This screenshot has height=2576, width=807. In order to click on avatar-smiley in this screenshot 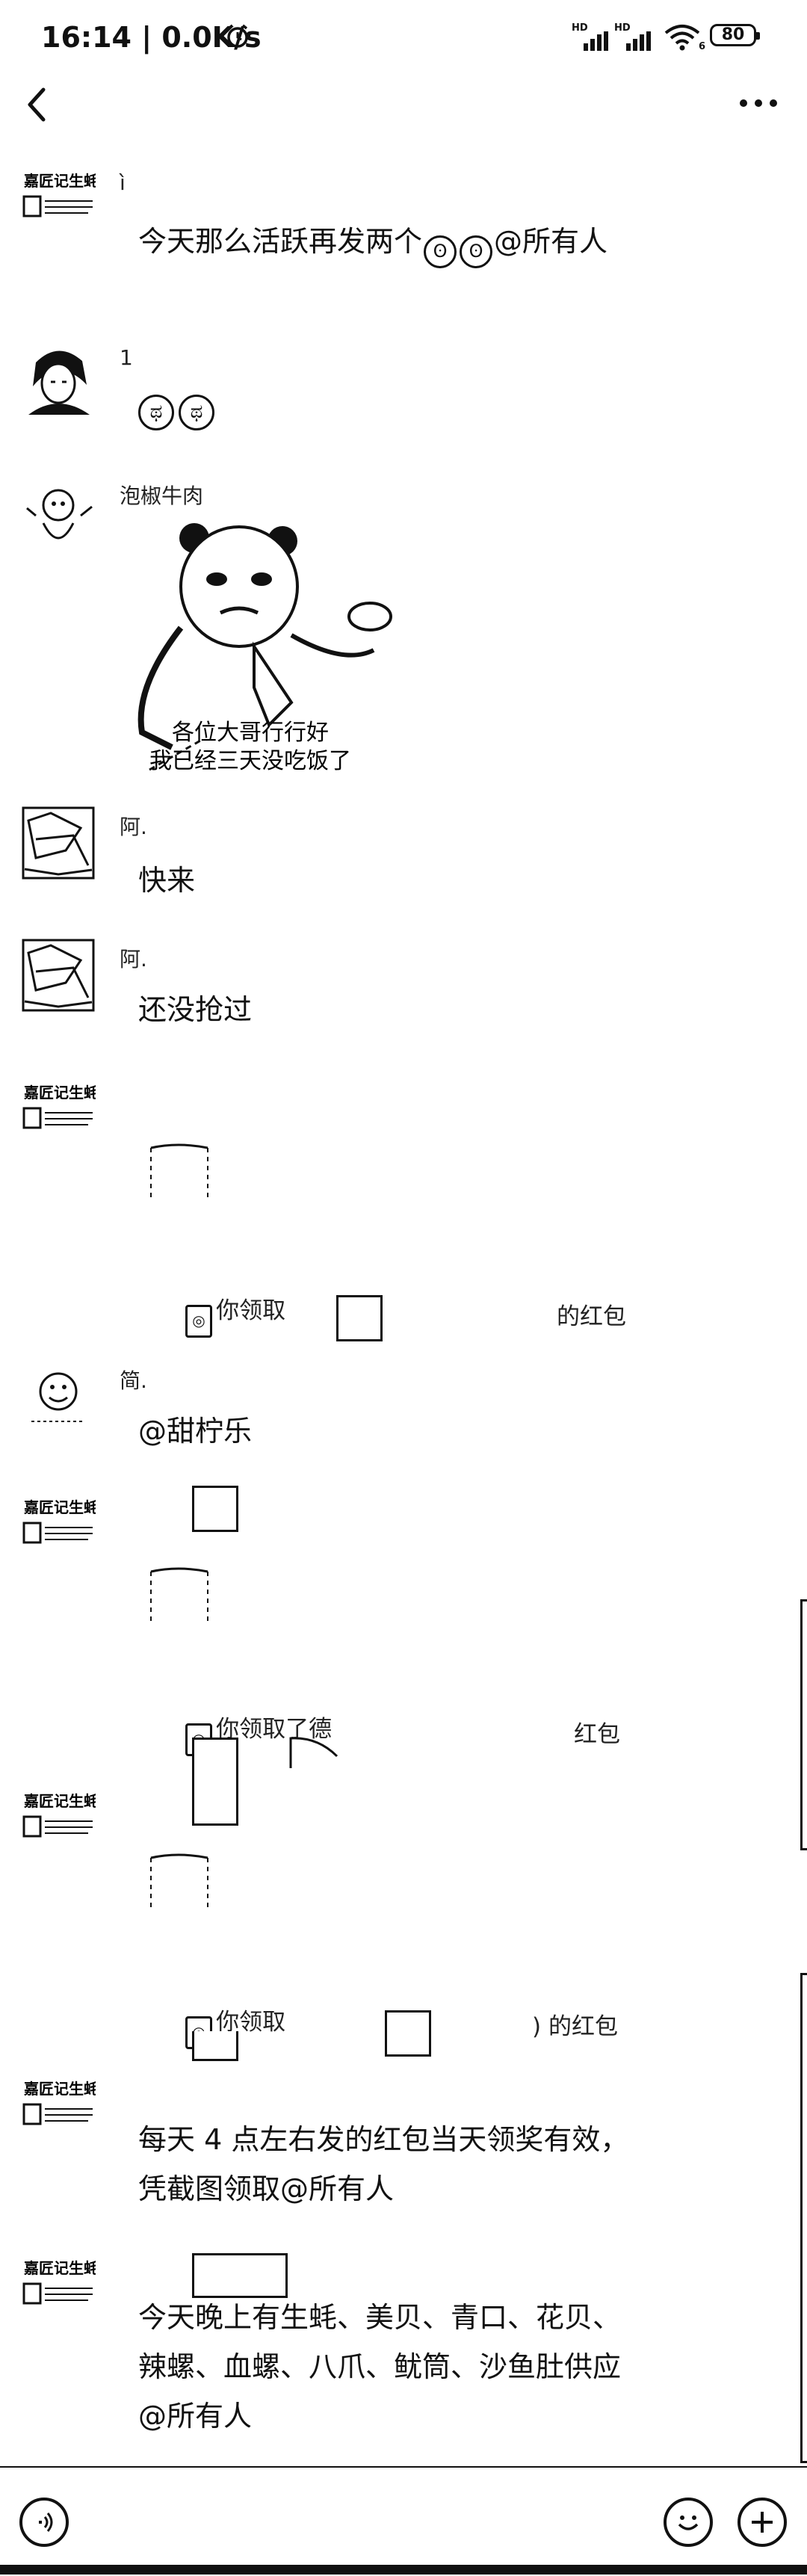, I will do `click(59, 1399)`.